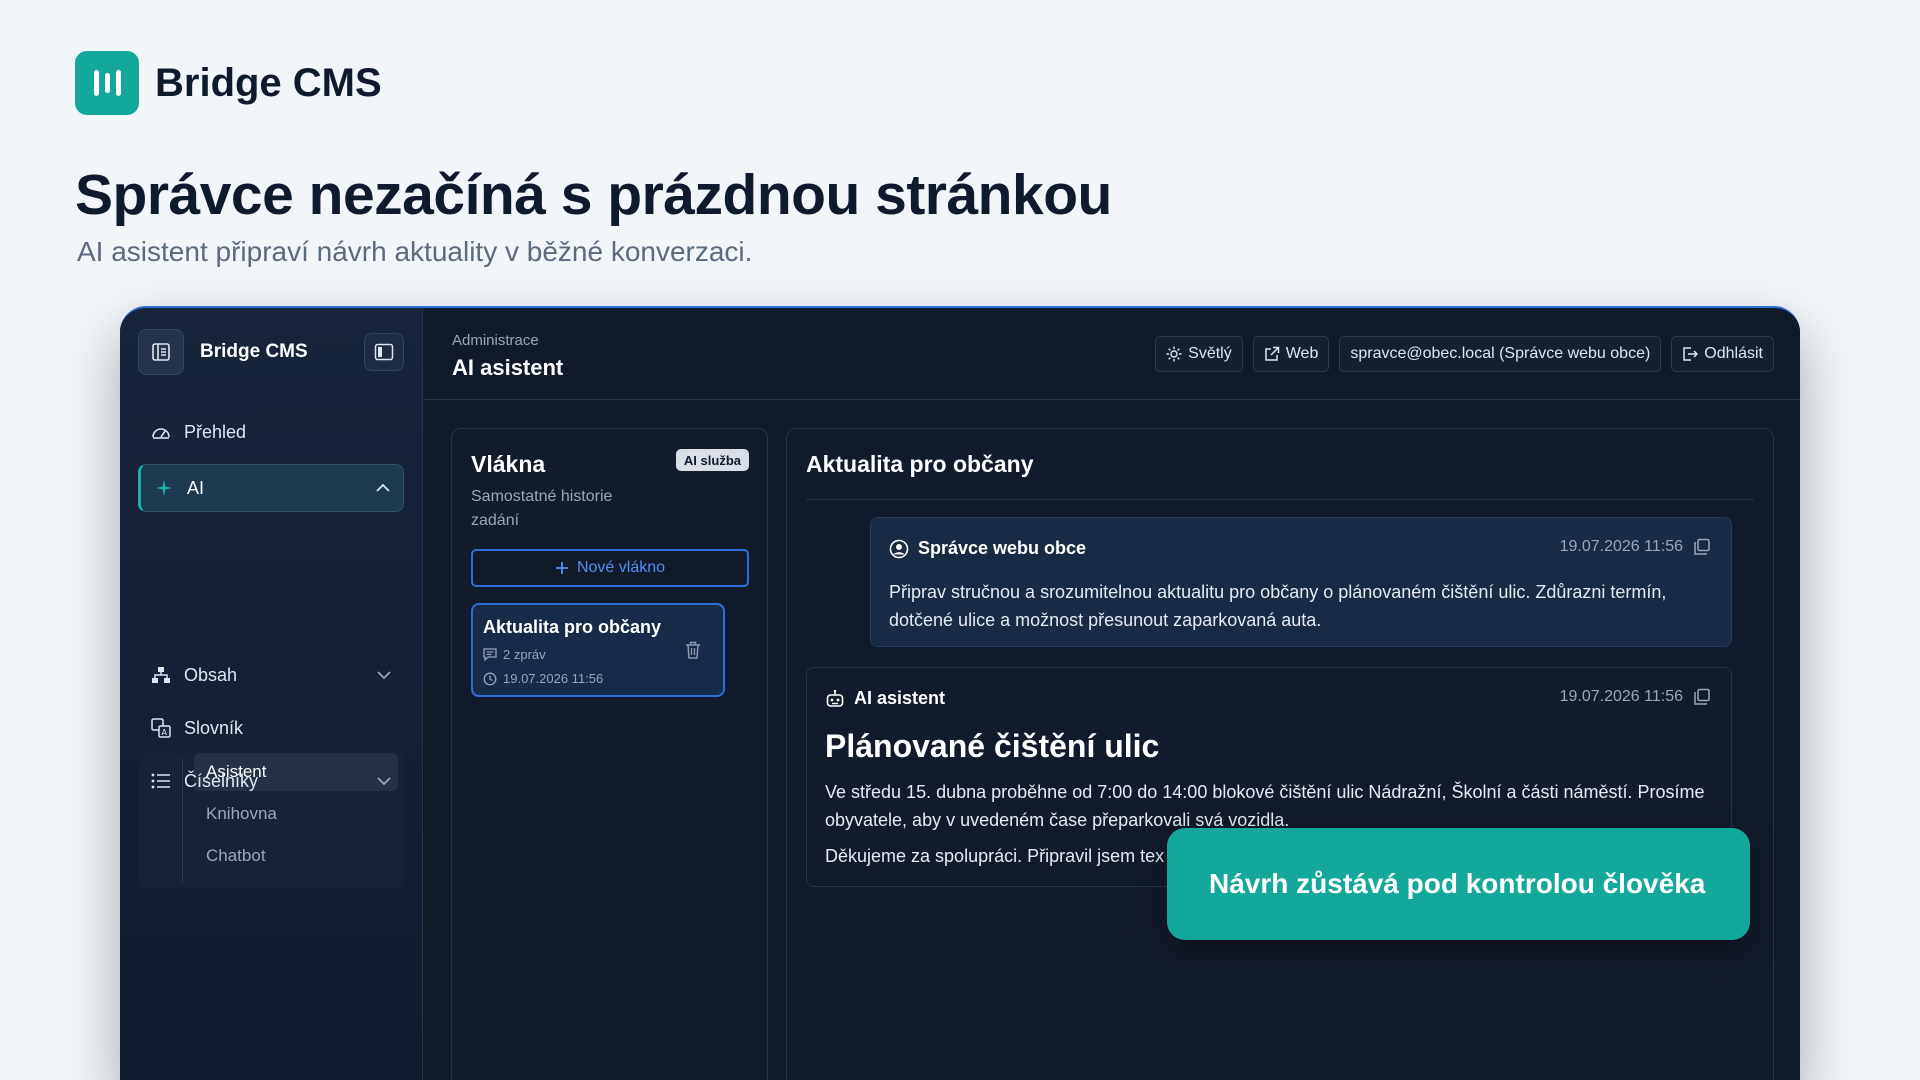 Image resolution: width=1920 pixels, height=1080 pixels. Describe the element at coordinates (271, 675) in the screenshot. I see `sidebar-item-obsah: Obsah` at that location.